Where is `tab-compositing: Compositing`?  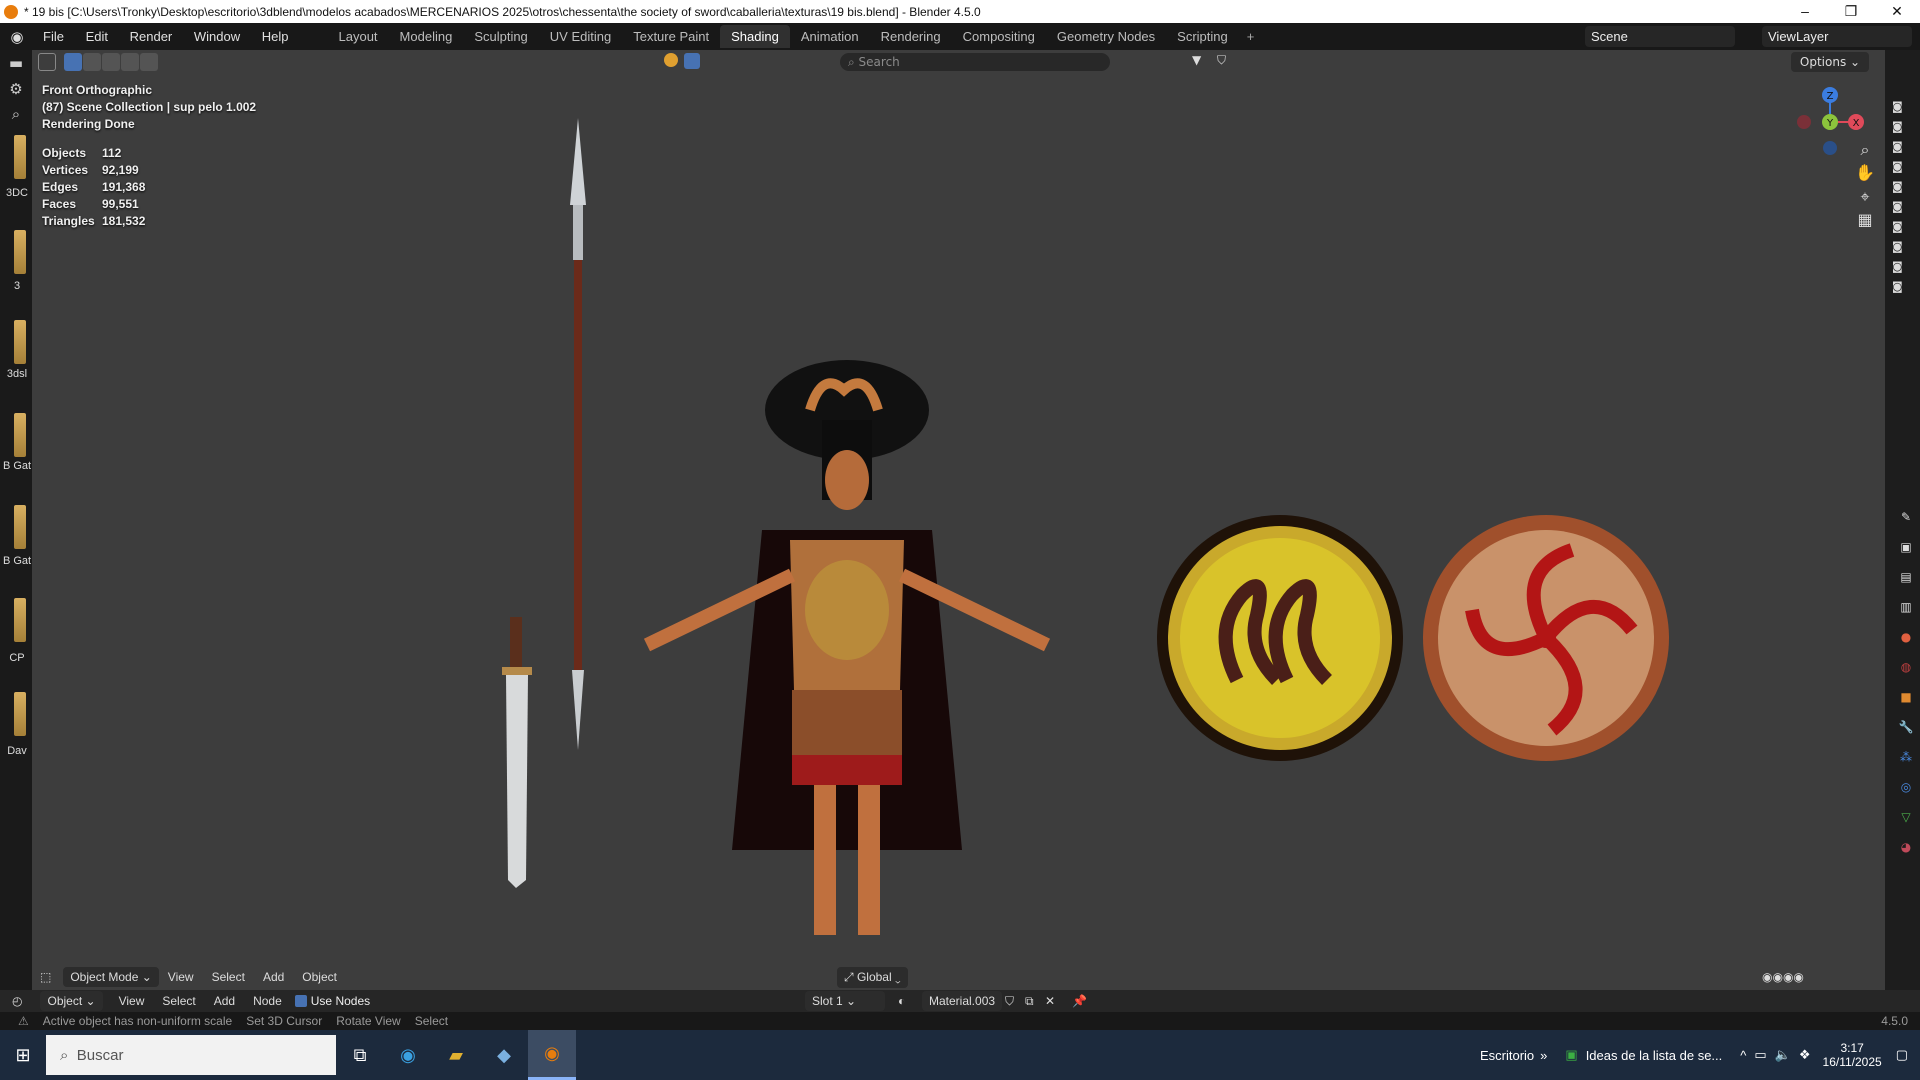 tab-compositing: Compositing is located at coordinates (999, 36).